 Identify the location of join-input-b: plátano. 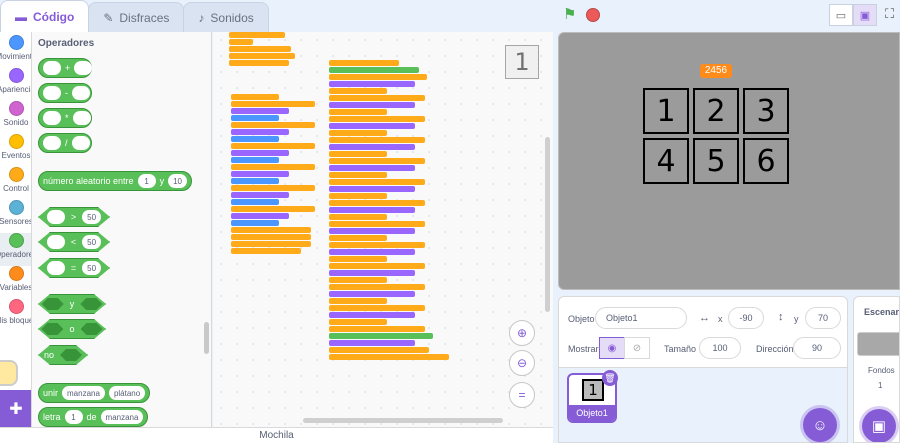
(127, 393).